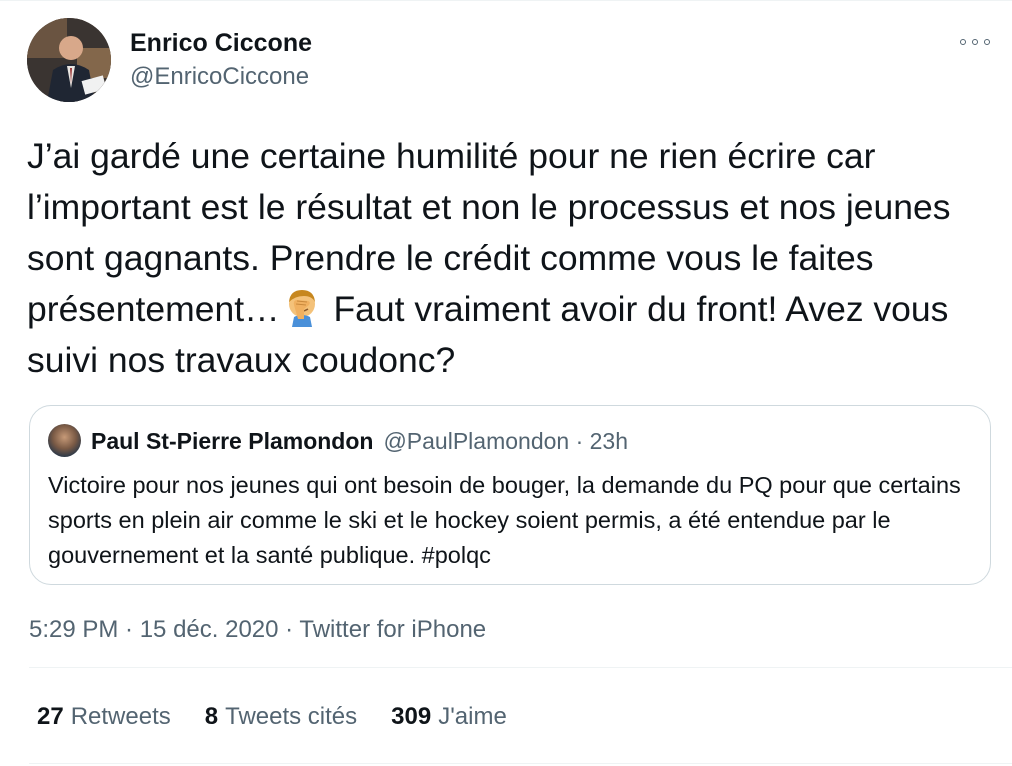 Image resolution: width=1012 pixels, height=766 pixels. Describe the element at coordinates (506, 0) in the screenshot. I see `top-divider` at that location.